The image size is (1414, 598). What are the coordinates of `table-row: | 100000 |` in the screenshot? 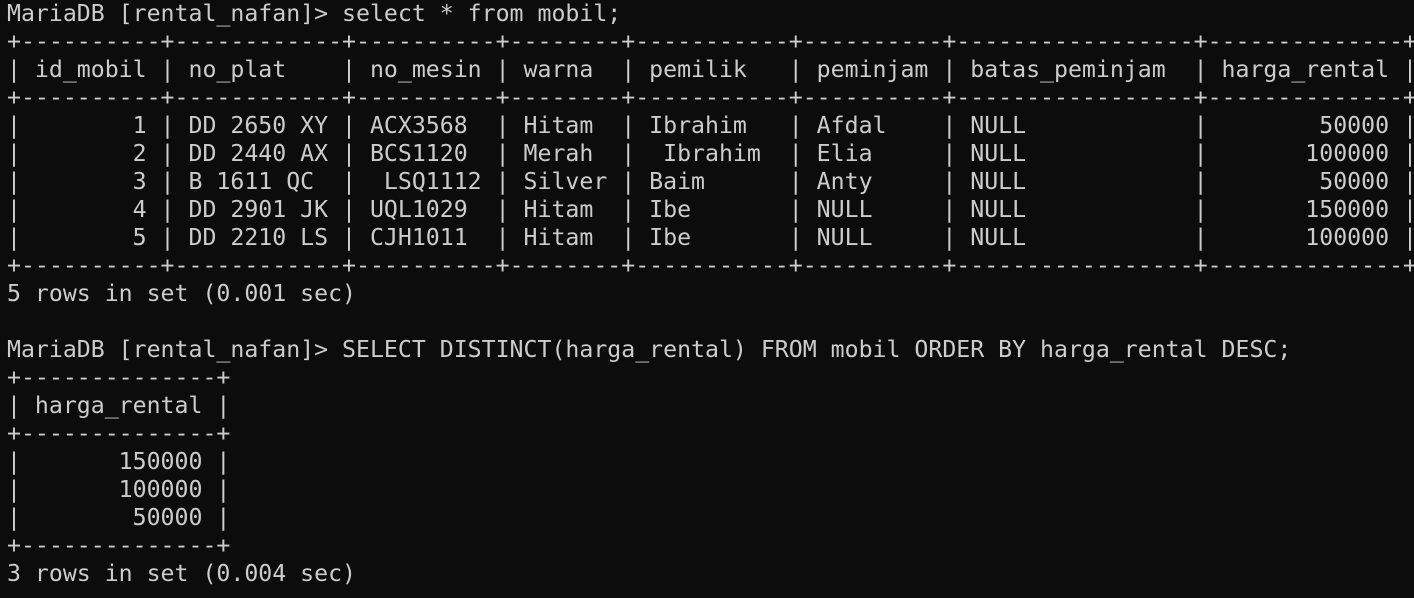 It's located at (119, 489).